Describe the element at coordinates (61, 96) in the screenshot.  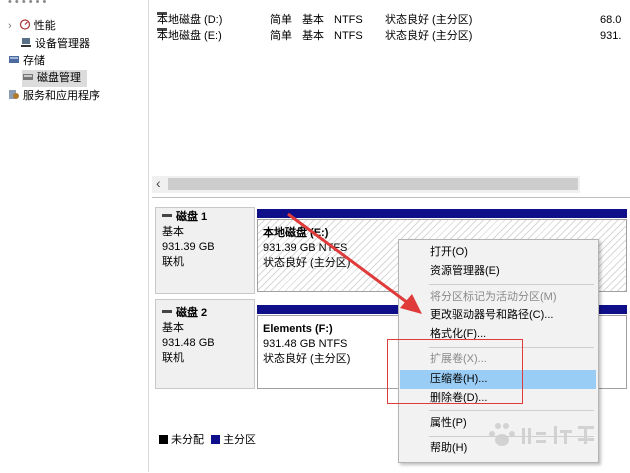
I see `tree-item-label: 服务和应用程序` at that location.